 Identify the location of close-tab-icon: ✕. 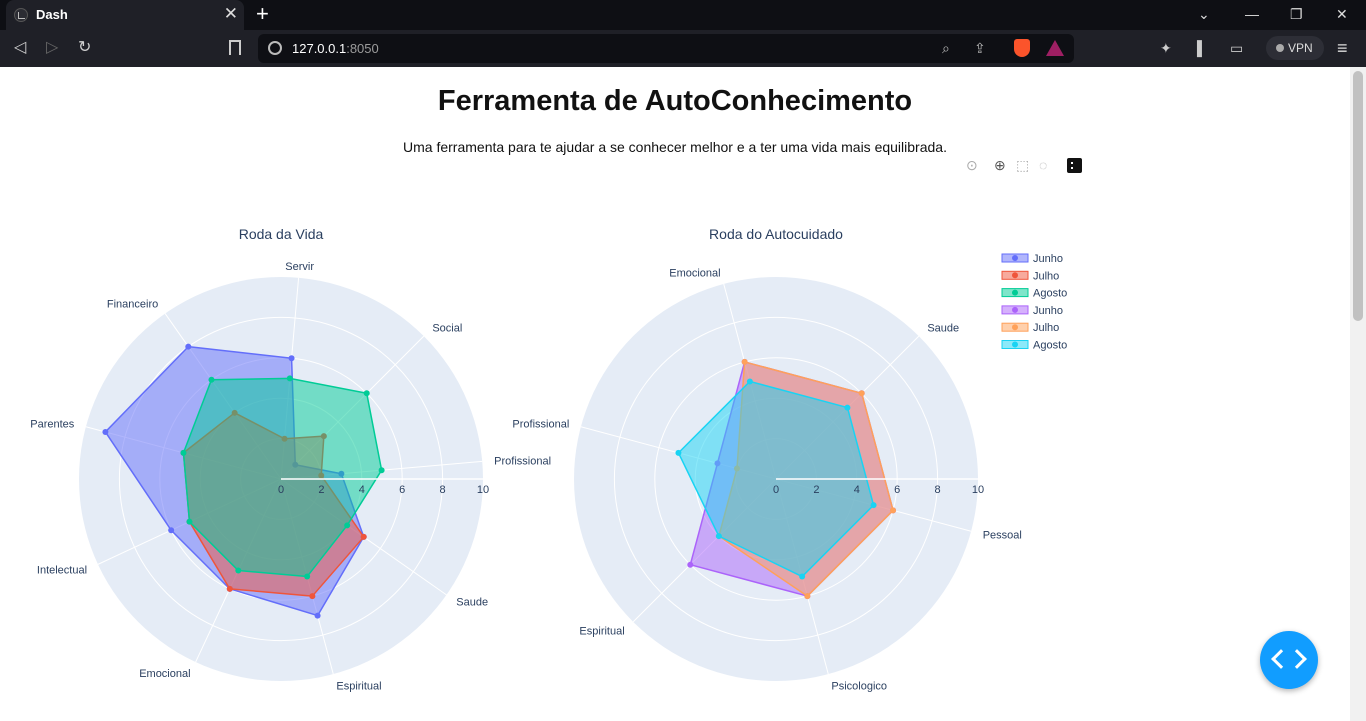
(231, 14).